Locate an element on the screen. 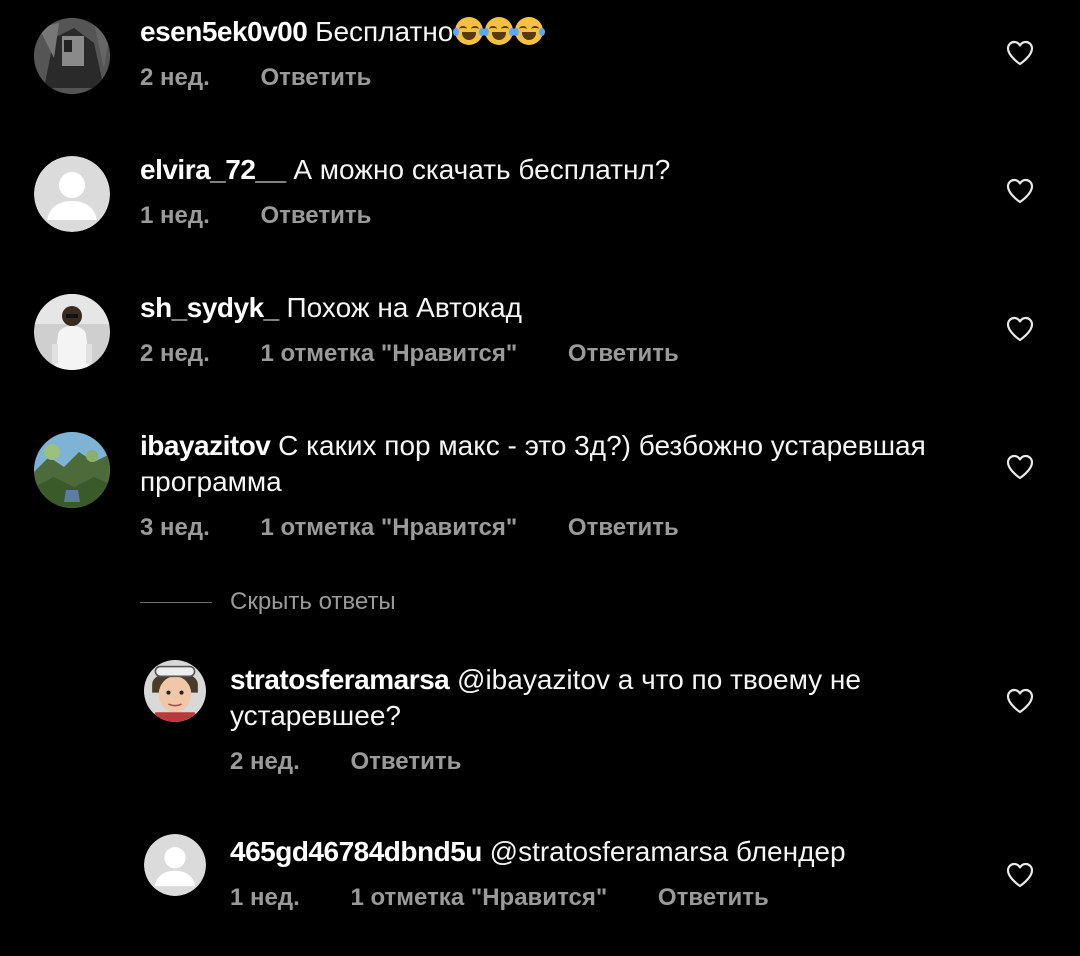  comment-text: Бесплатно is located at coordinates (384, 31).